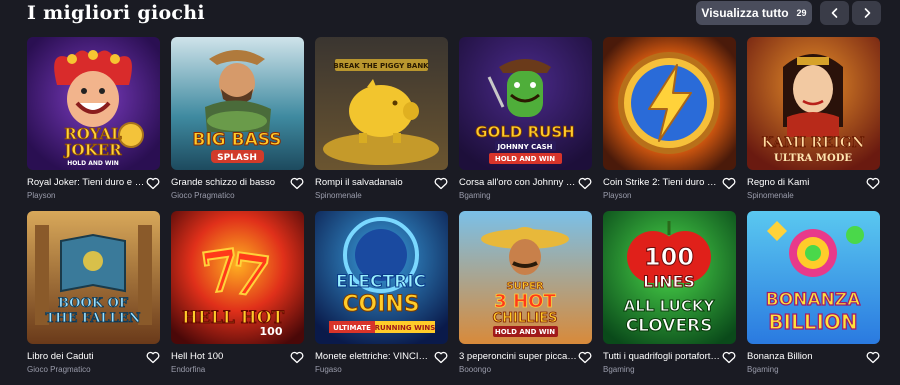 Image resolution: width=900 pixels, height=385 pixels. I want to click on game-artwork: BIG BASS SPLASH, so click(237, 103).